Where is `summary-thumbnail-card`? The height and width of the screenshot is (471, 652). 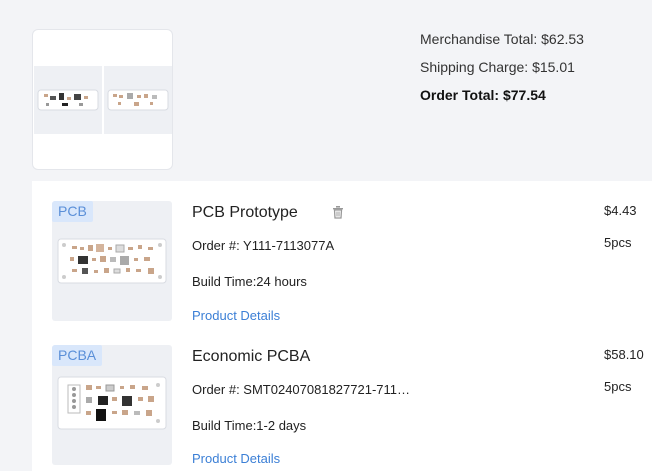
summary-thumbnail-card is located at coordinates (102, 99).